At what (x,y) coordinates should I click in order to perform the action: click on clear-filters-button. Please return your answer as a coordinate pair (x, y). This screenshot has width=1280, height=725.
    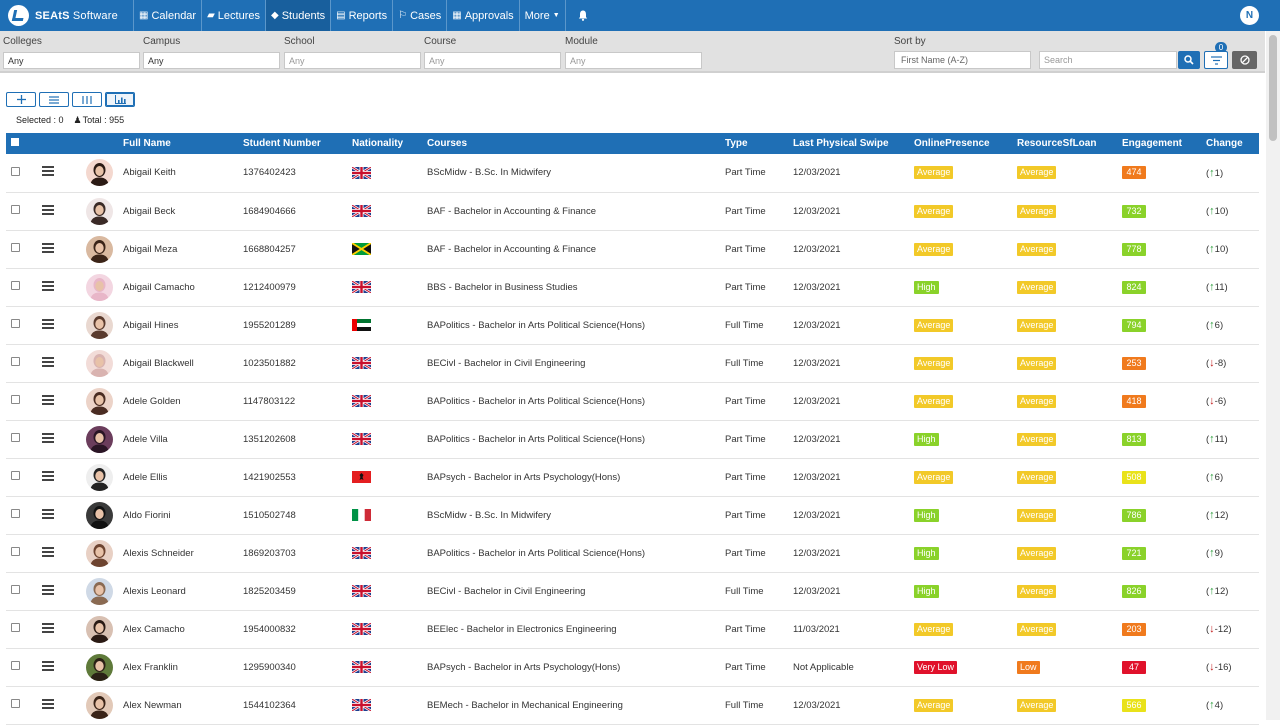
    Looking at the image, I should click on (1244, 60).